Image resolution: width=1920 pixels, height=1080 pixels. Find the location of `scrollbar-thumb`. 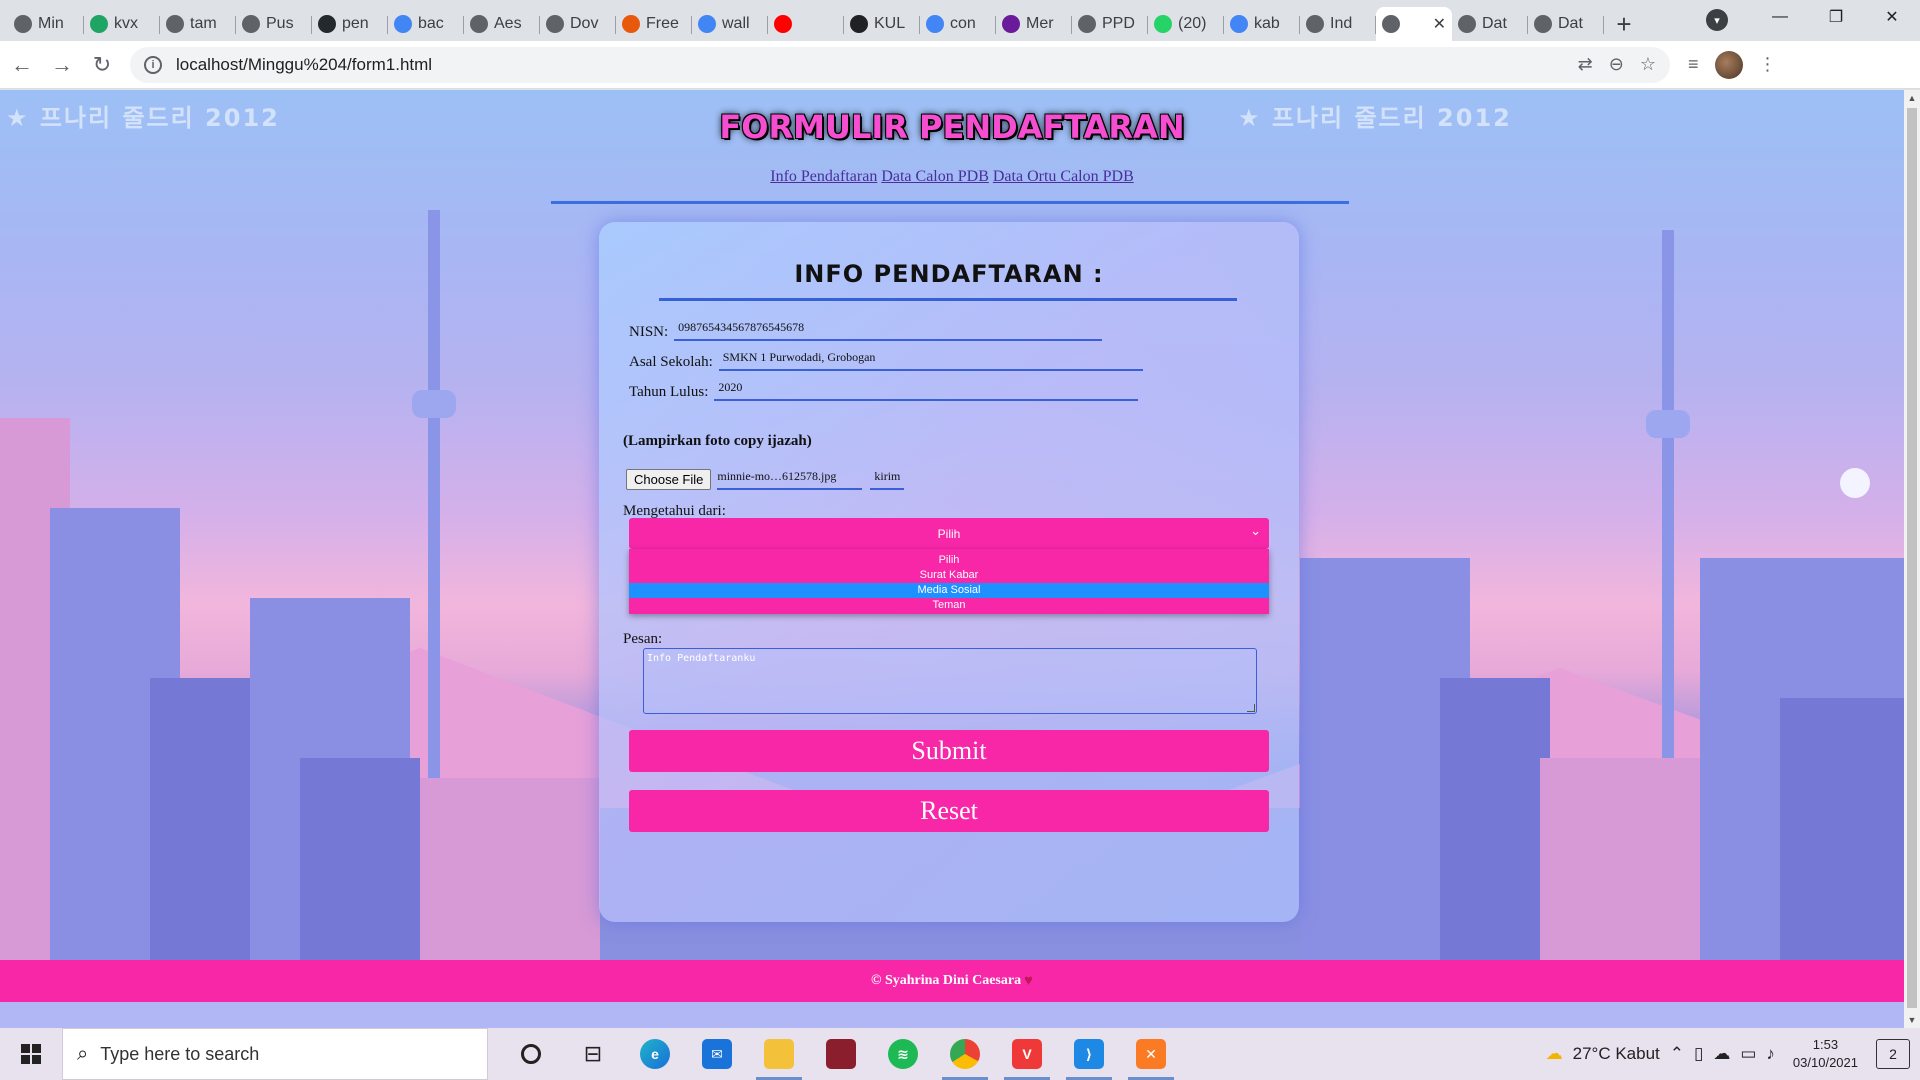

scrollbar-thumb is located at coordinates (1912, 558).